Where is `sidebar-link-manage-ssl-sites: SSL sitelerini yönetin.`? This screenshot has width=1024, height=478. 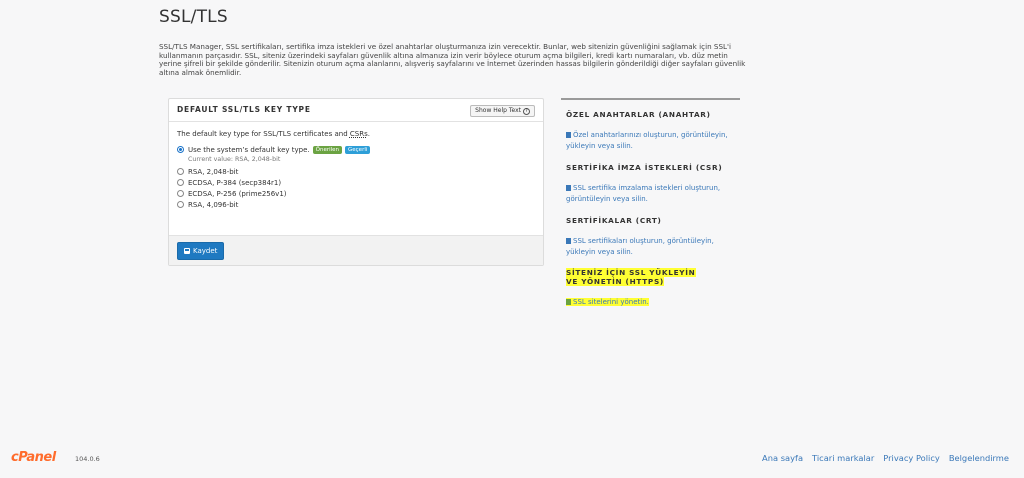
sidebar-link-manage-ssl-sites: SSL sitelerini yönetin. is located at coordinates (652, 302).